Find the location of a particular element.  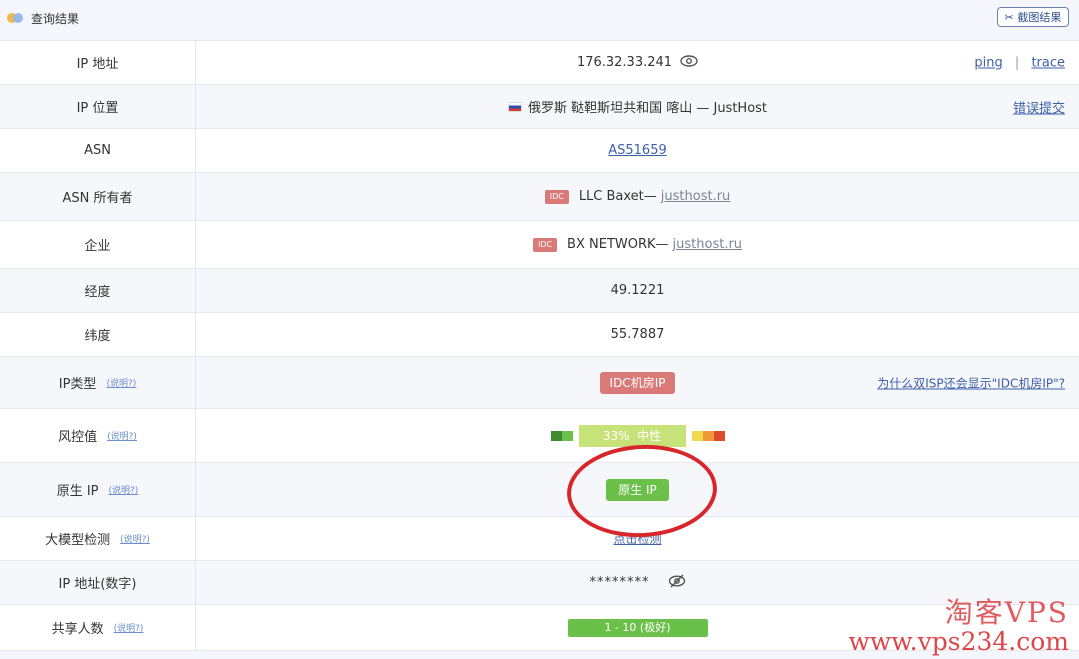

asn-owner-name: LLC Baxet— is located at coordinates (617, 196).